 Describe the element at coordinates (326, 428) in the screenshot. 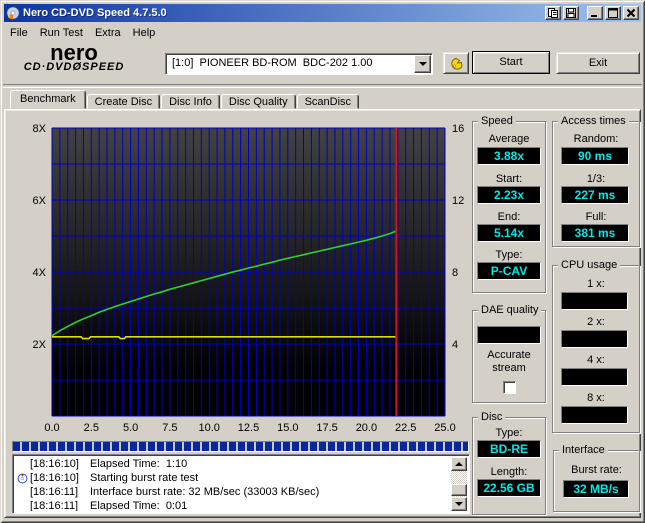

I see `svg-text: 17.5` at that location.